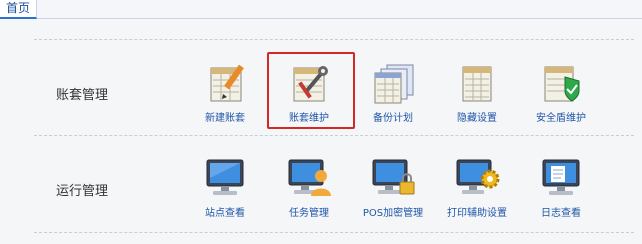  I want to click on notebook-wrench-icon, so click(309, 82).